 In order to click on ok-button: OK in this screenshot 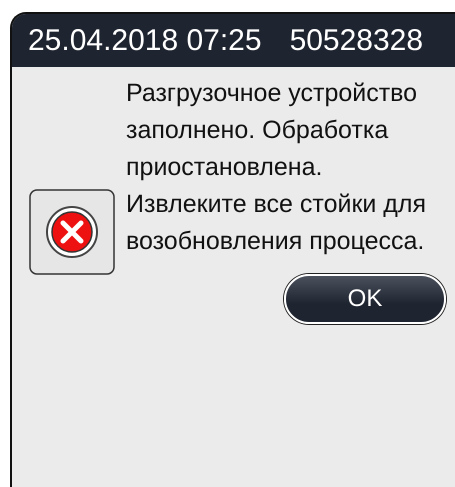, I will do `click(365, 299)`.